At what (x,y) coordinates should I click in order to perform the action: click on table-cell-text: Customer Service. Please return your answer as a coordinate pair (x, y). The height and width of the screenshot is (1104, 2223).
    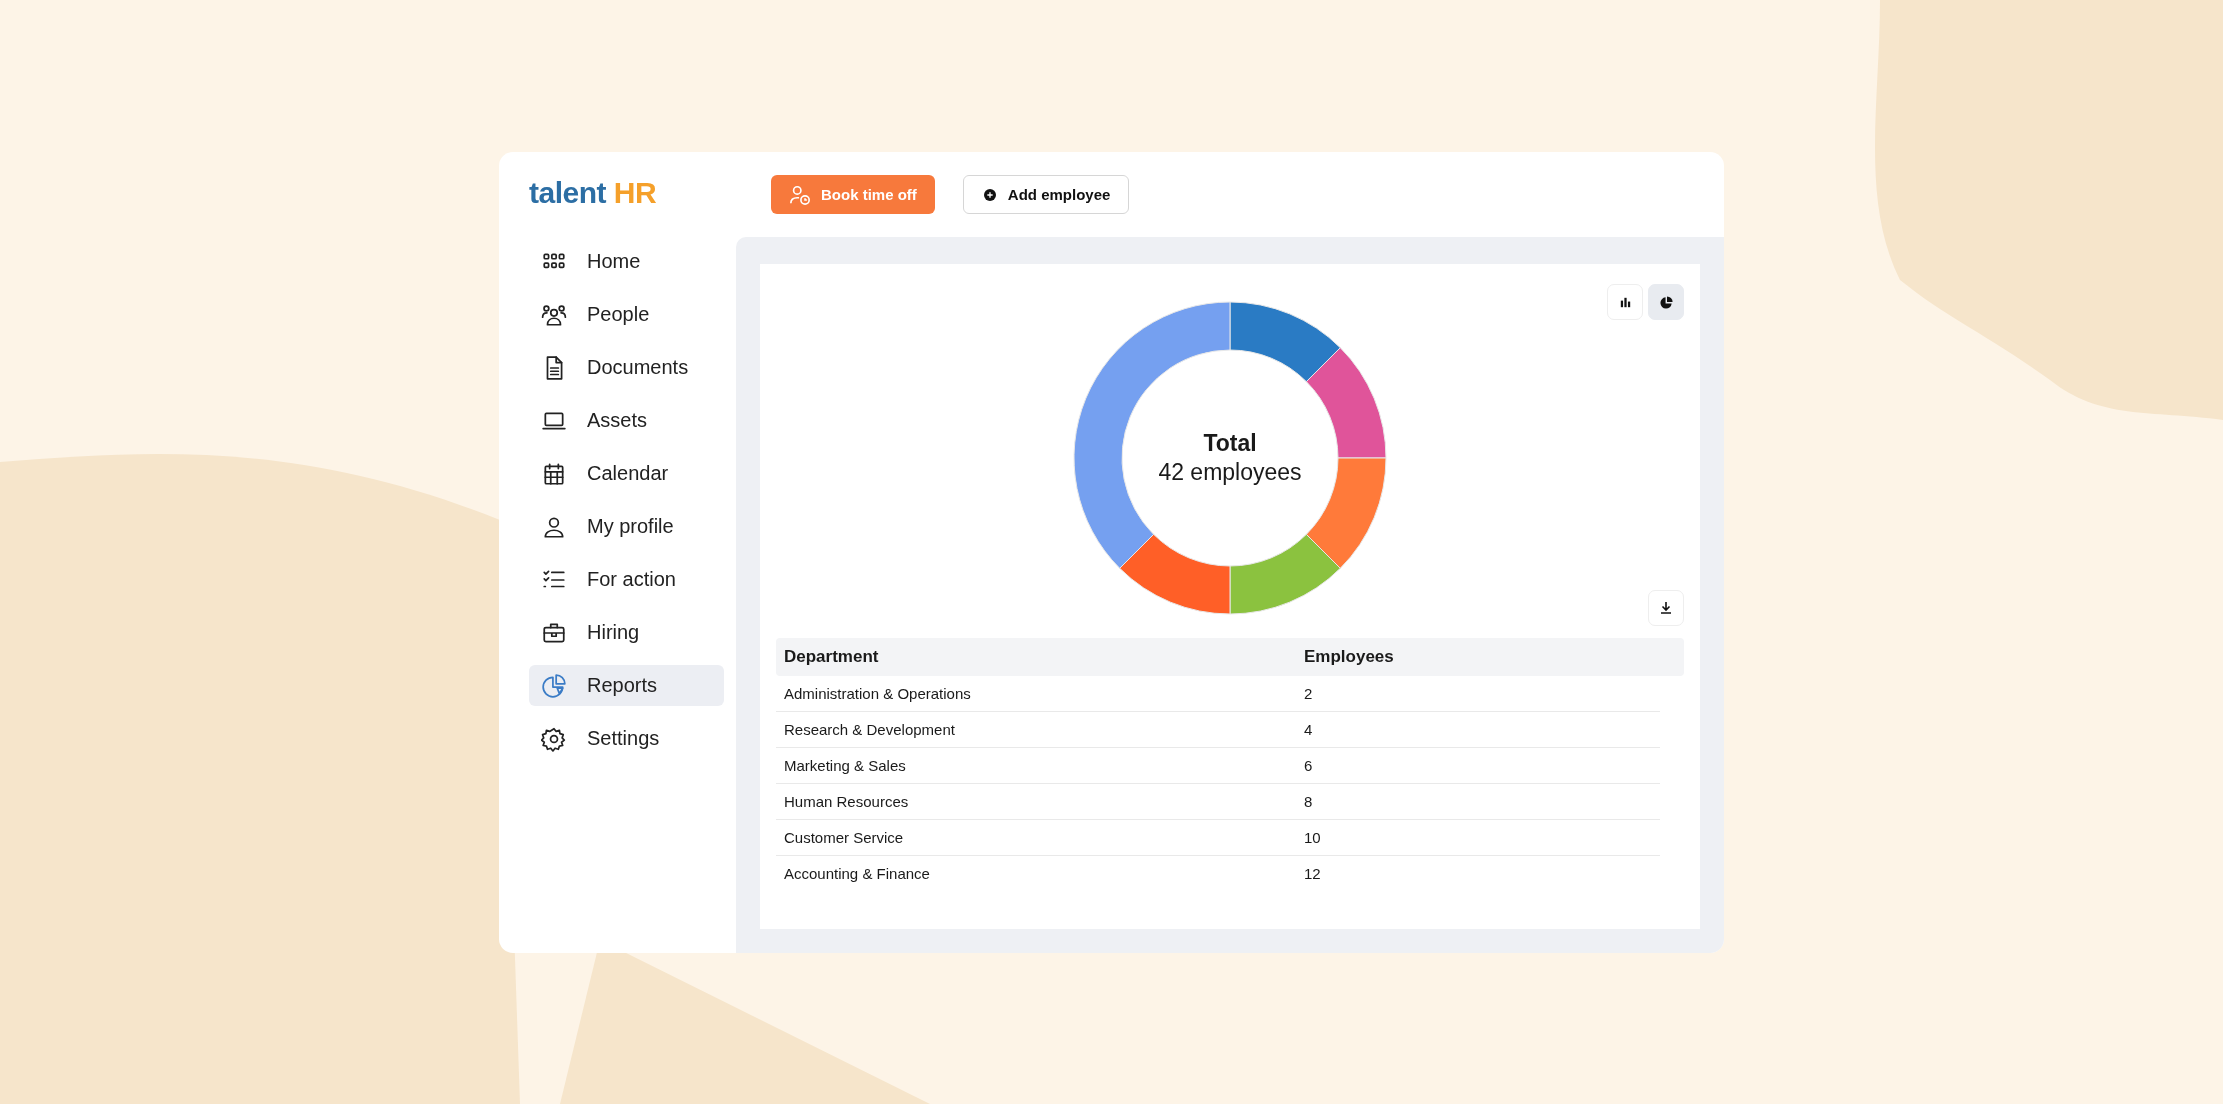
    Looking at the image, I should click on (844, 837).